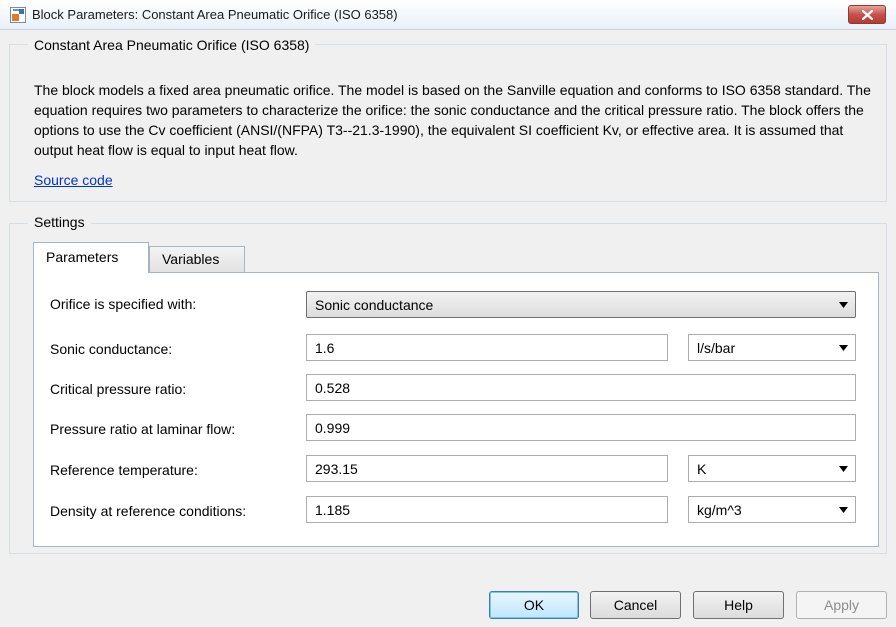  Describe the element at coordinates (374, 305) in the screenshot. I see `orifice-spec-value: Sonic conductance` at that location.